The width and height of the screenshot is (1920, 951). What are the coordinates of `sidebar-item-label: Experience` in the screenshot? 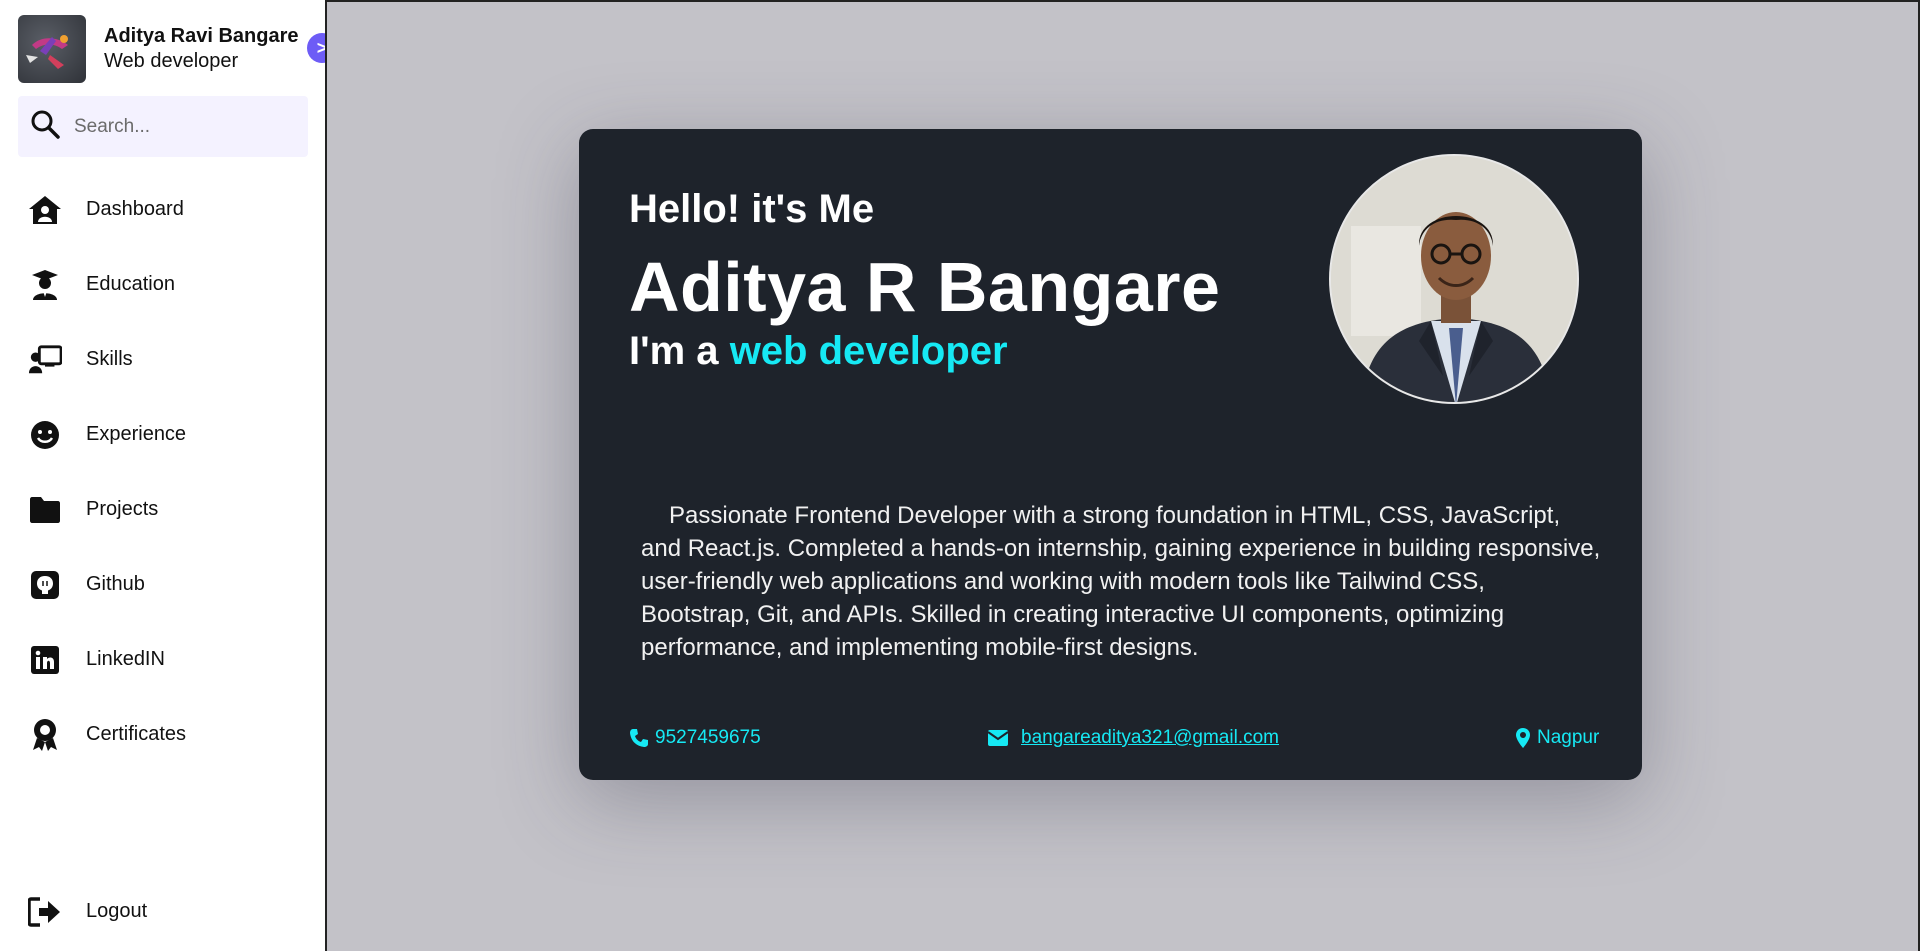 It's located at (136, 434).